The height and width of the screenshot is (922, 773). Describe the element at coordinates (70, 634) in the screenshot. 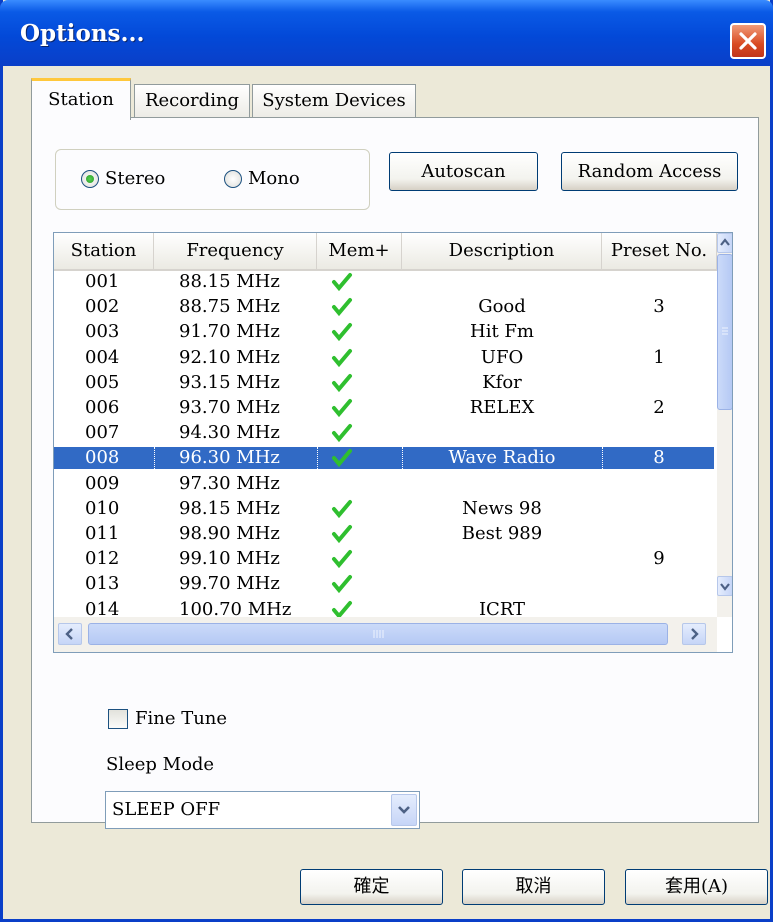

I see `scroll-left-button` at that location.